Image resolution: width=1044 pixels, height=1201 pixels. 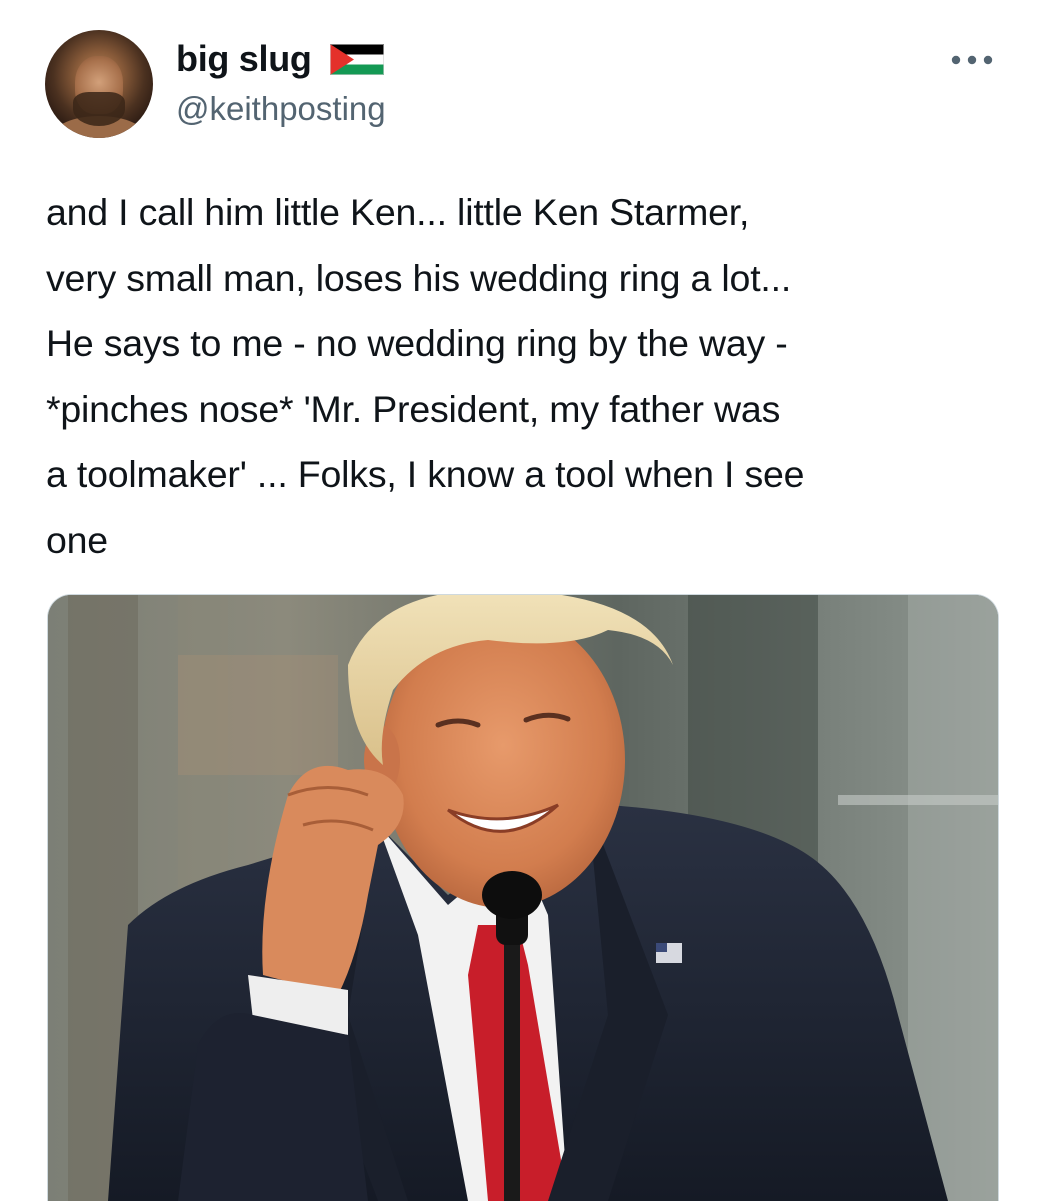 What do you see at coordinates (99, 109) in the screenshot?
I see `avatar-beard-shape` at bounding box center [99, 109].